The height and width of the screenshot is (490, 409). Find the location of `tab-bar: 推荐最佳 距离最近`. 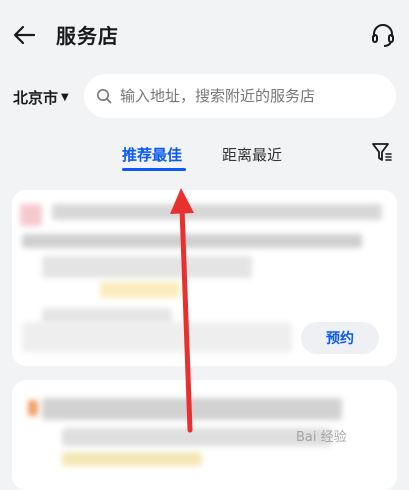

tab-bar: 推荐最佳 距离最近 is located at coordinates (204, 156).